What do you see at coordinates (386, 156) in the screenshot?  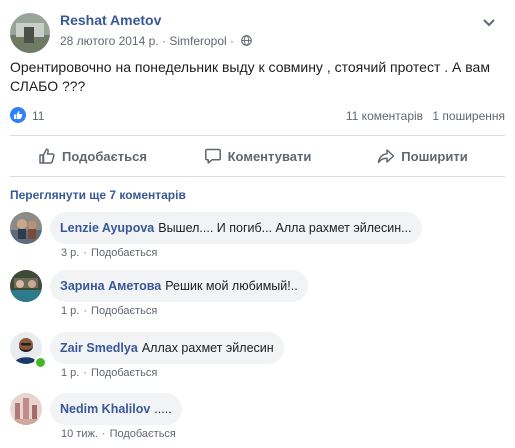 I see `share-icon` at bounding box center [386, 156].